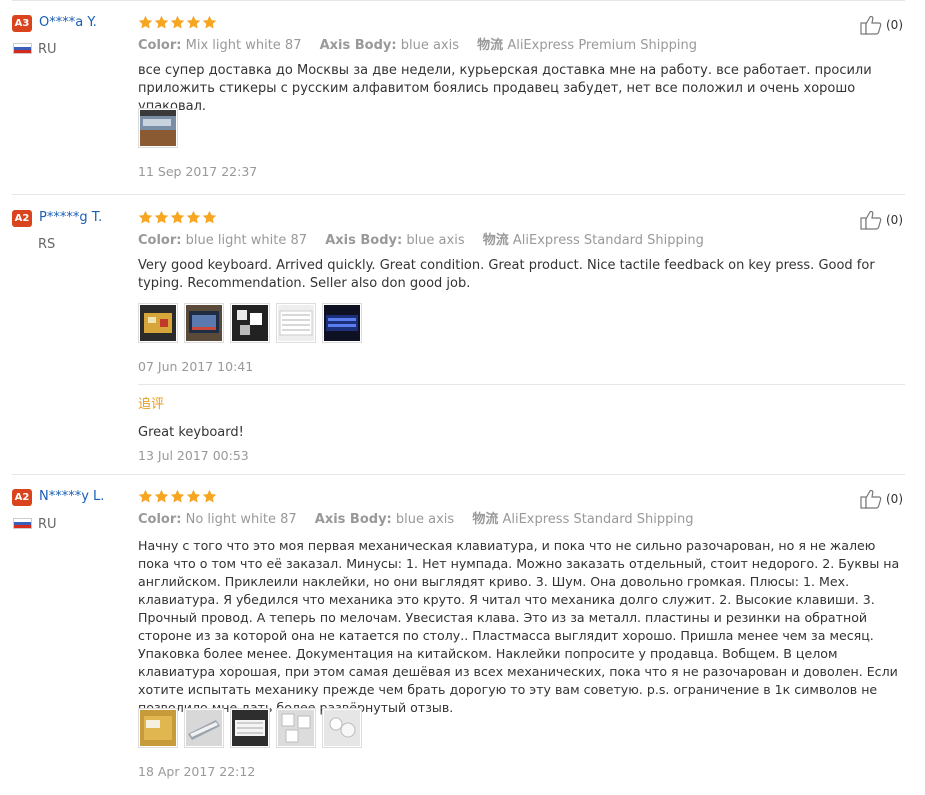  Describe the element at coordinates (196, 366) in the screenshot. I see `review-date: 07 Jun 2017 10:41` at that location.